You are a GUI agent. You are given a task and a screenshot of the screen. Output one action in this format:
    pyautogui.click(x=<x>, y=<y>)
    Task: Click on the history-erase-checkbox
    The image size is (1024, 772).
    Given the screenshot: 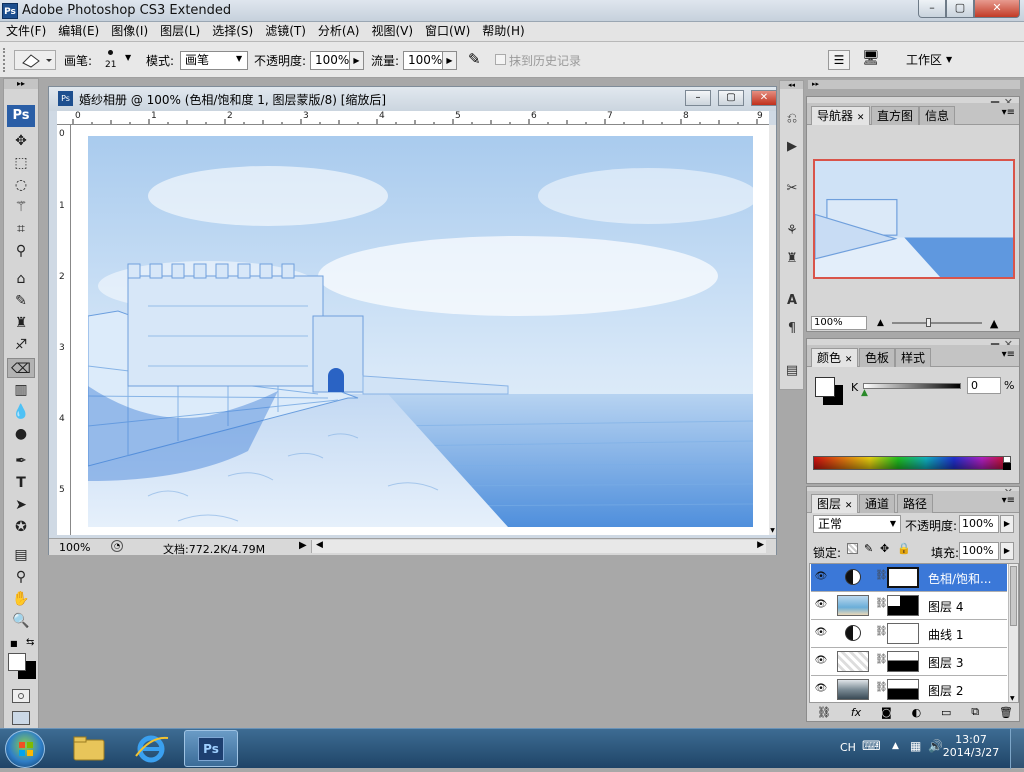 What is the action you would take?
    pyautogui.click(x=500, y=59)
    